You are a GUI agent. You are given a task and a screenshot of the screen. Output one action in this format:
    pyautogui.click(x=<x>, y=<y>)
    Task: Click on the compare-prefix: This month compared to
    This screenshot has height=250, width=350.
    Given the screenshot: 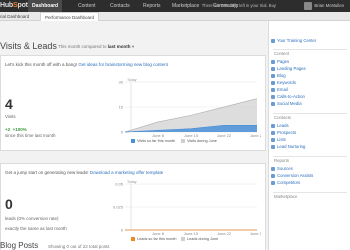 What is the action you would take?
    pyautogui.click(x=82, y=46)
    